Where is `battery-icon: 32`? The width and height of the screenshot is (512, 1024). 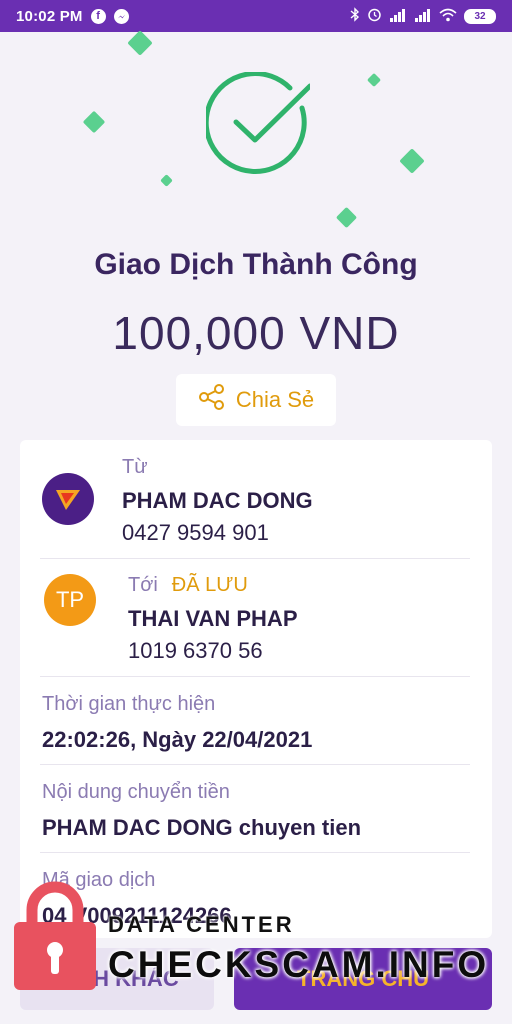 battery-icon: 32 is located at coordinates (480, 16).